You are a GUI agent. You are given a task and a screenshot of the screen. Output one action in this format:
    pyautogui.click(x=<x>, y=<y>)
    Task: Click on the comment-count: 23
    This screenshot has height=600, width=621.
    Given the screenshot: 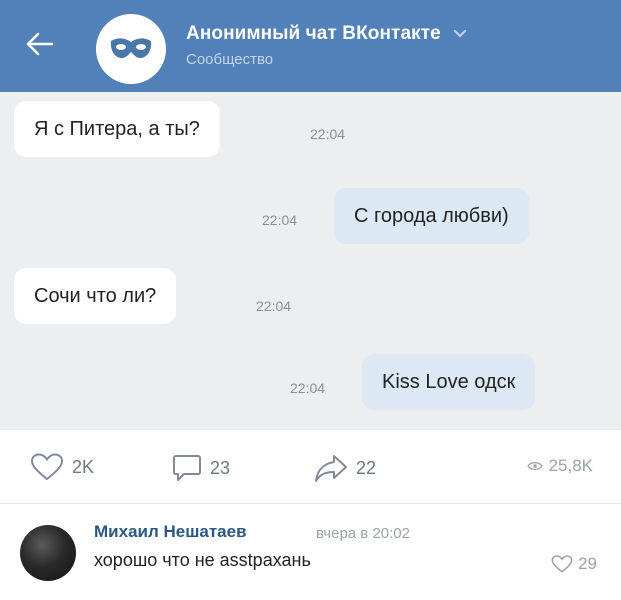 What is the action you would take?
    pyautogui.click(x=220, y=467)
    